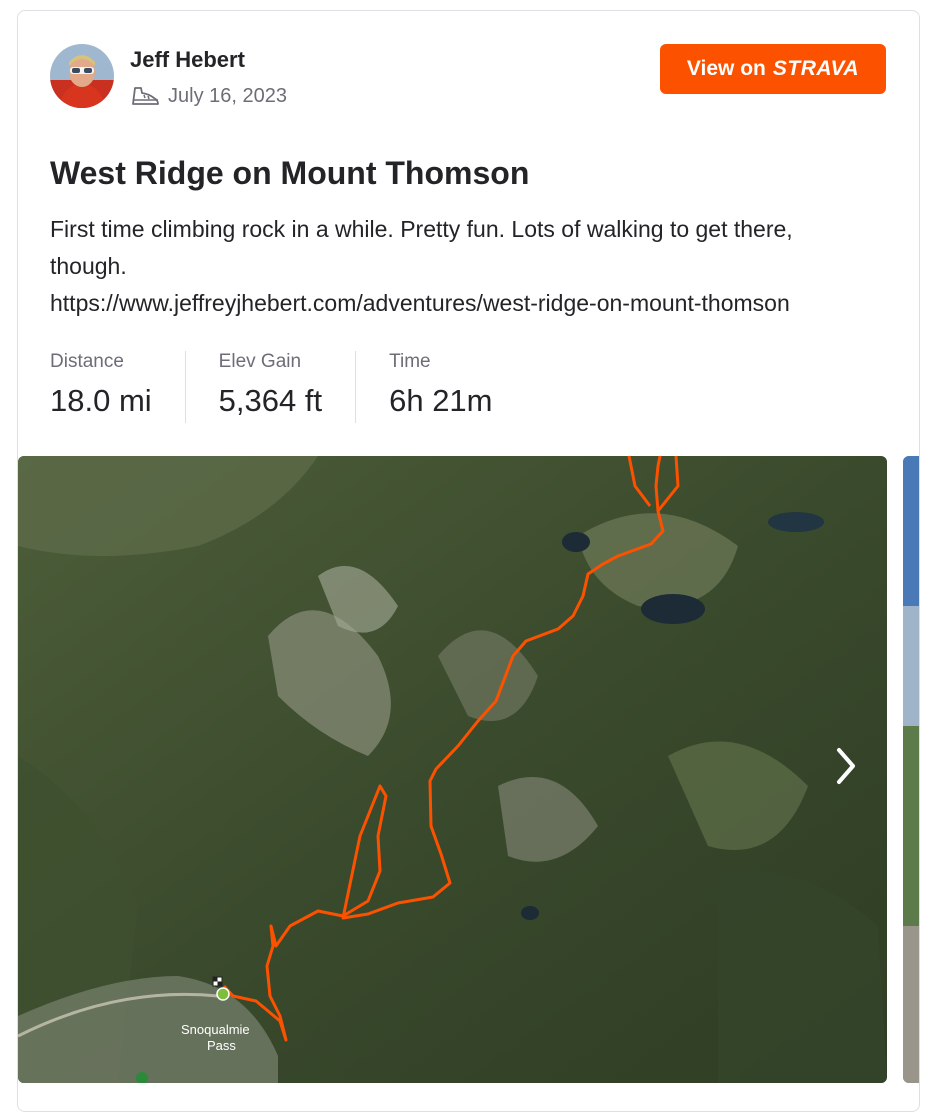 This screenshot has width=934, height=1112. What do you see at coordinates (223, 994) in the screenshot?
I see `start-marker-icon` at bounding box center [223, 994].